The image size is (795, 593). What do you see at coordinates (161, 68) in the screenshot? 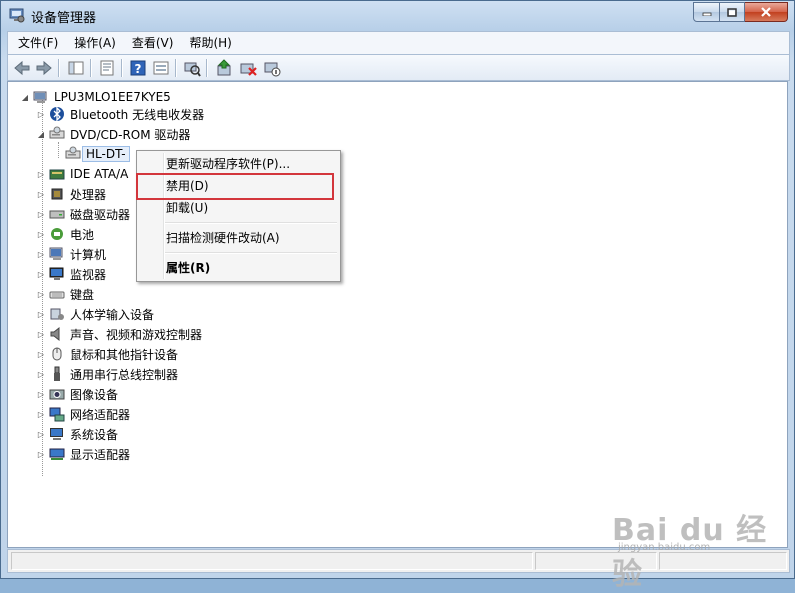
I see `view-icon` at bounding box center [161, 68].